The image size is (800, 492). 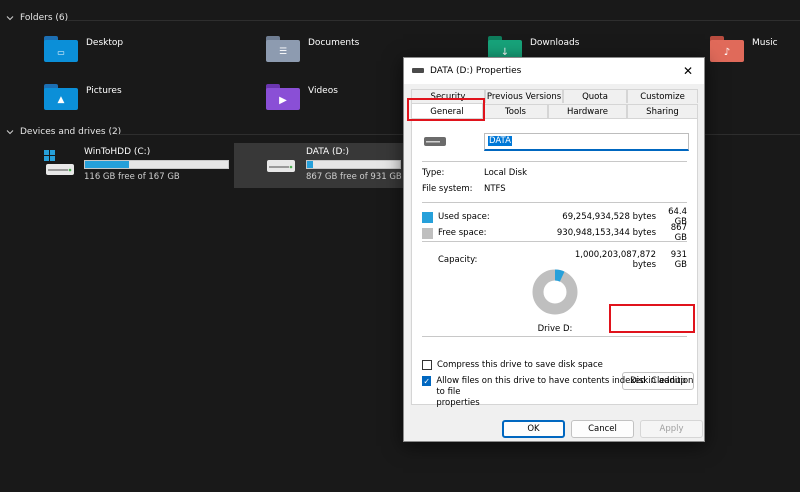 I want to click on dialog-titlebar: DATA (D:) Properties ✕, so click(x=554, y=71).